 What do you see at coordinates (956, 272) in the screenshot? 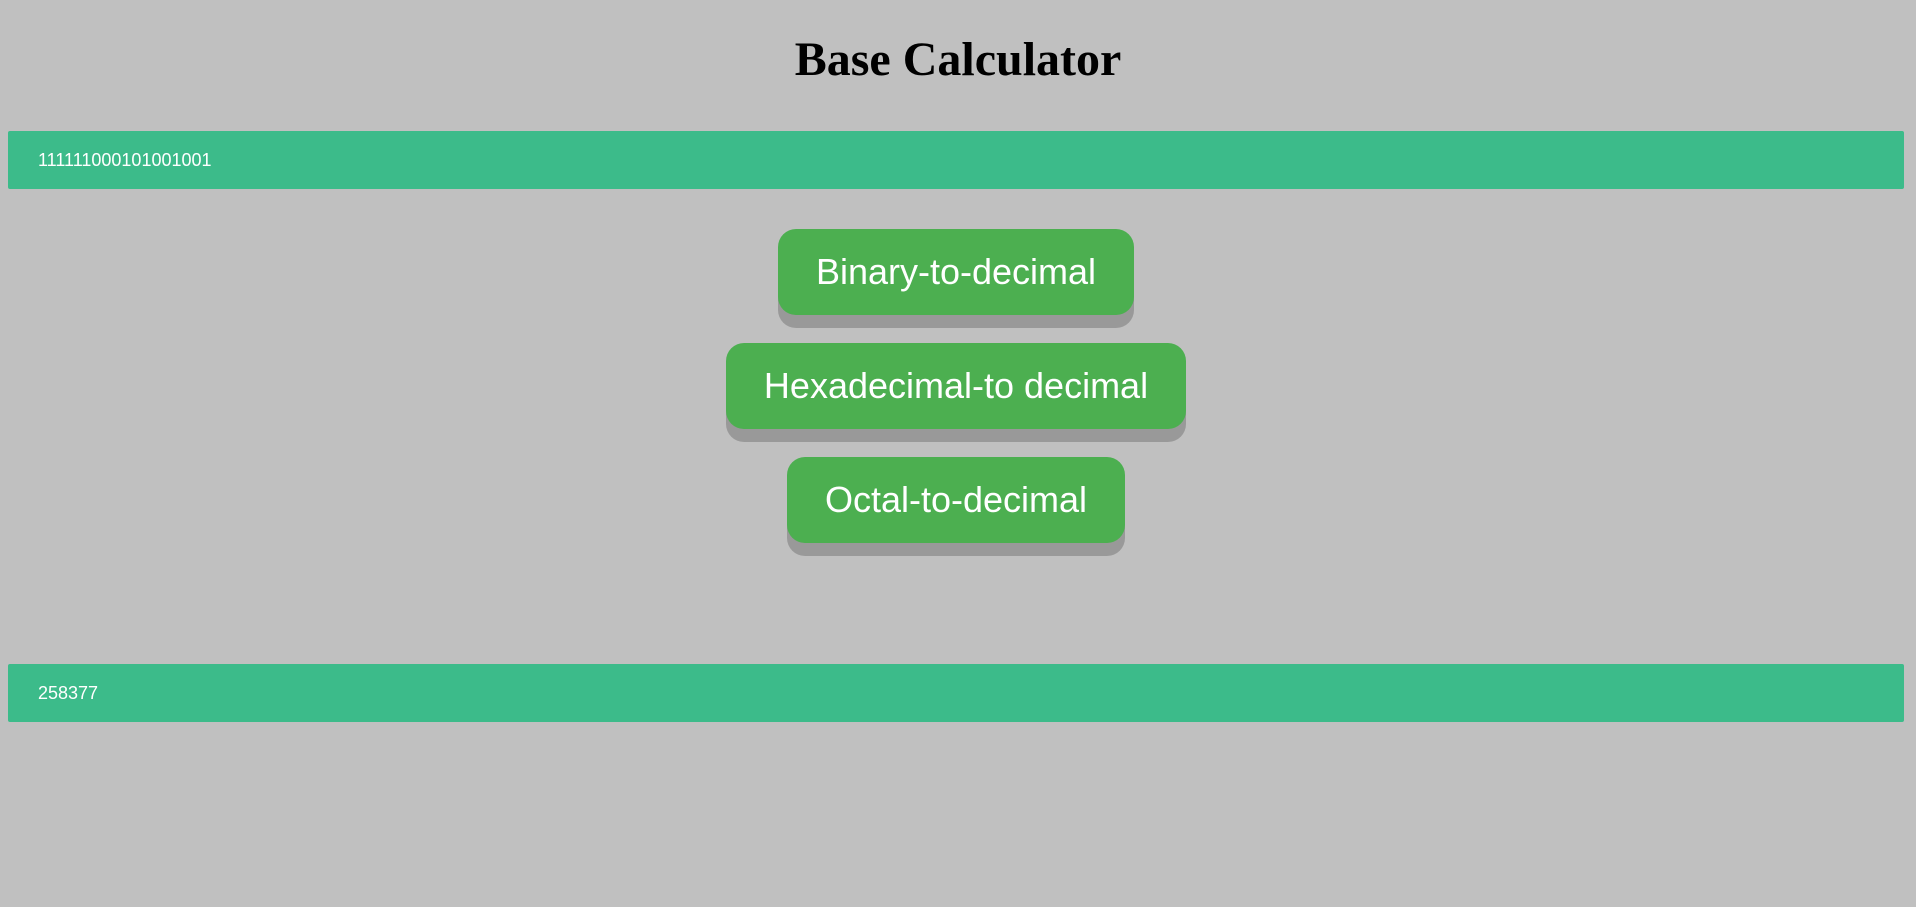
I see `binary-to-decimal-button: Binary-to-decimal` at bounding box center [956, 272].